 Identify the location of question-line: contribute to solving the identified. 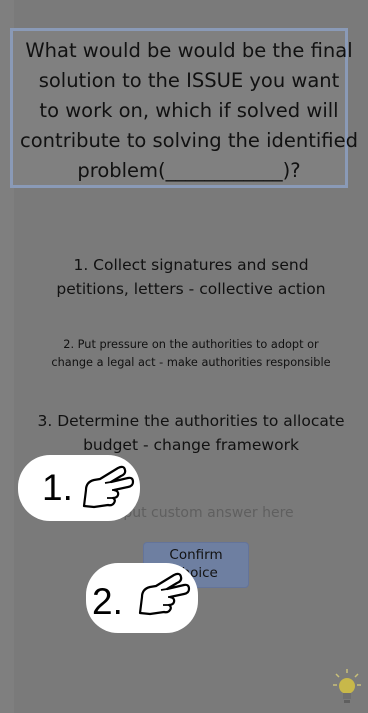
(189, 140).